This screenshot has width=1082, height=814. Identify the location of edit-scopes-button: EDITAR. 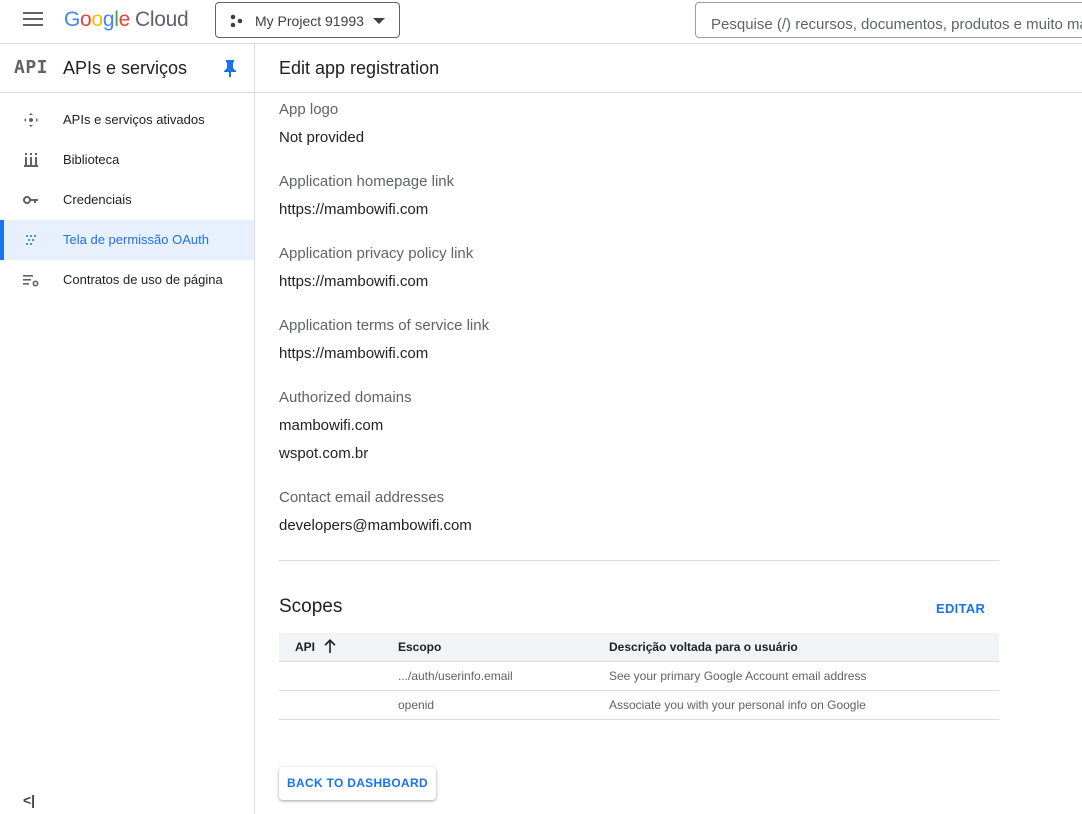
(960, 608).